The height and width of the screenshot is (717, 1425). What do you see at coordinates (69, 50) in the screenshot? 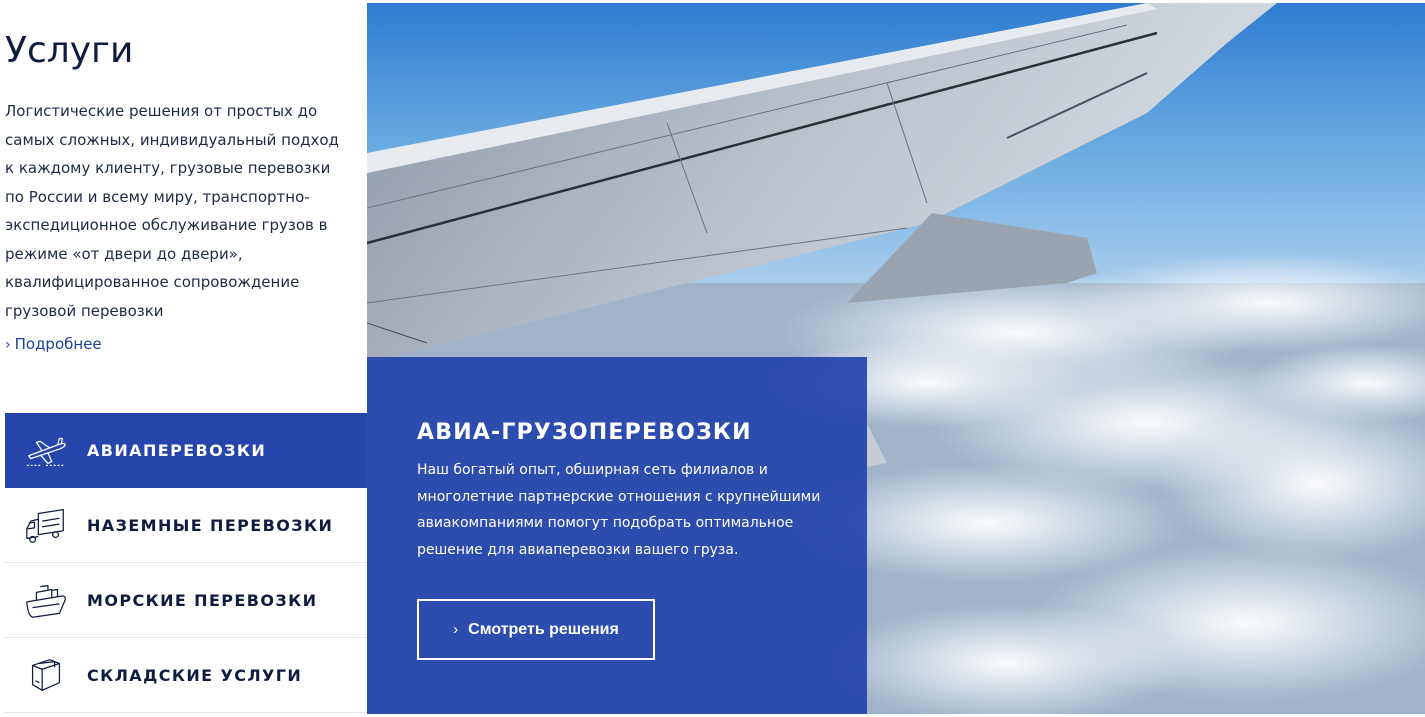
I see `page-title: Услуги` at bounding box center [69, 50].